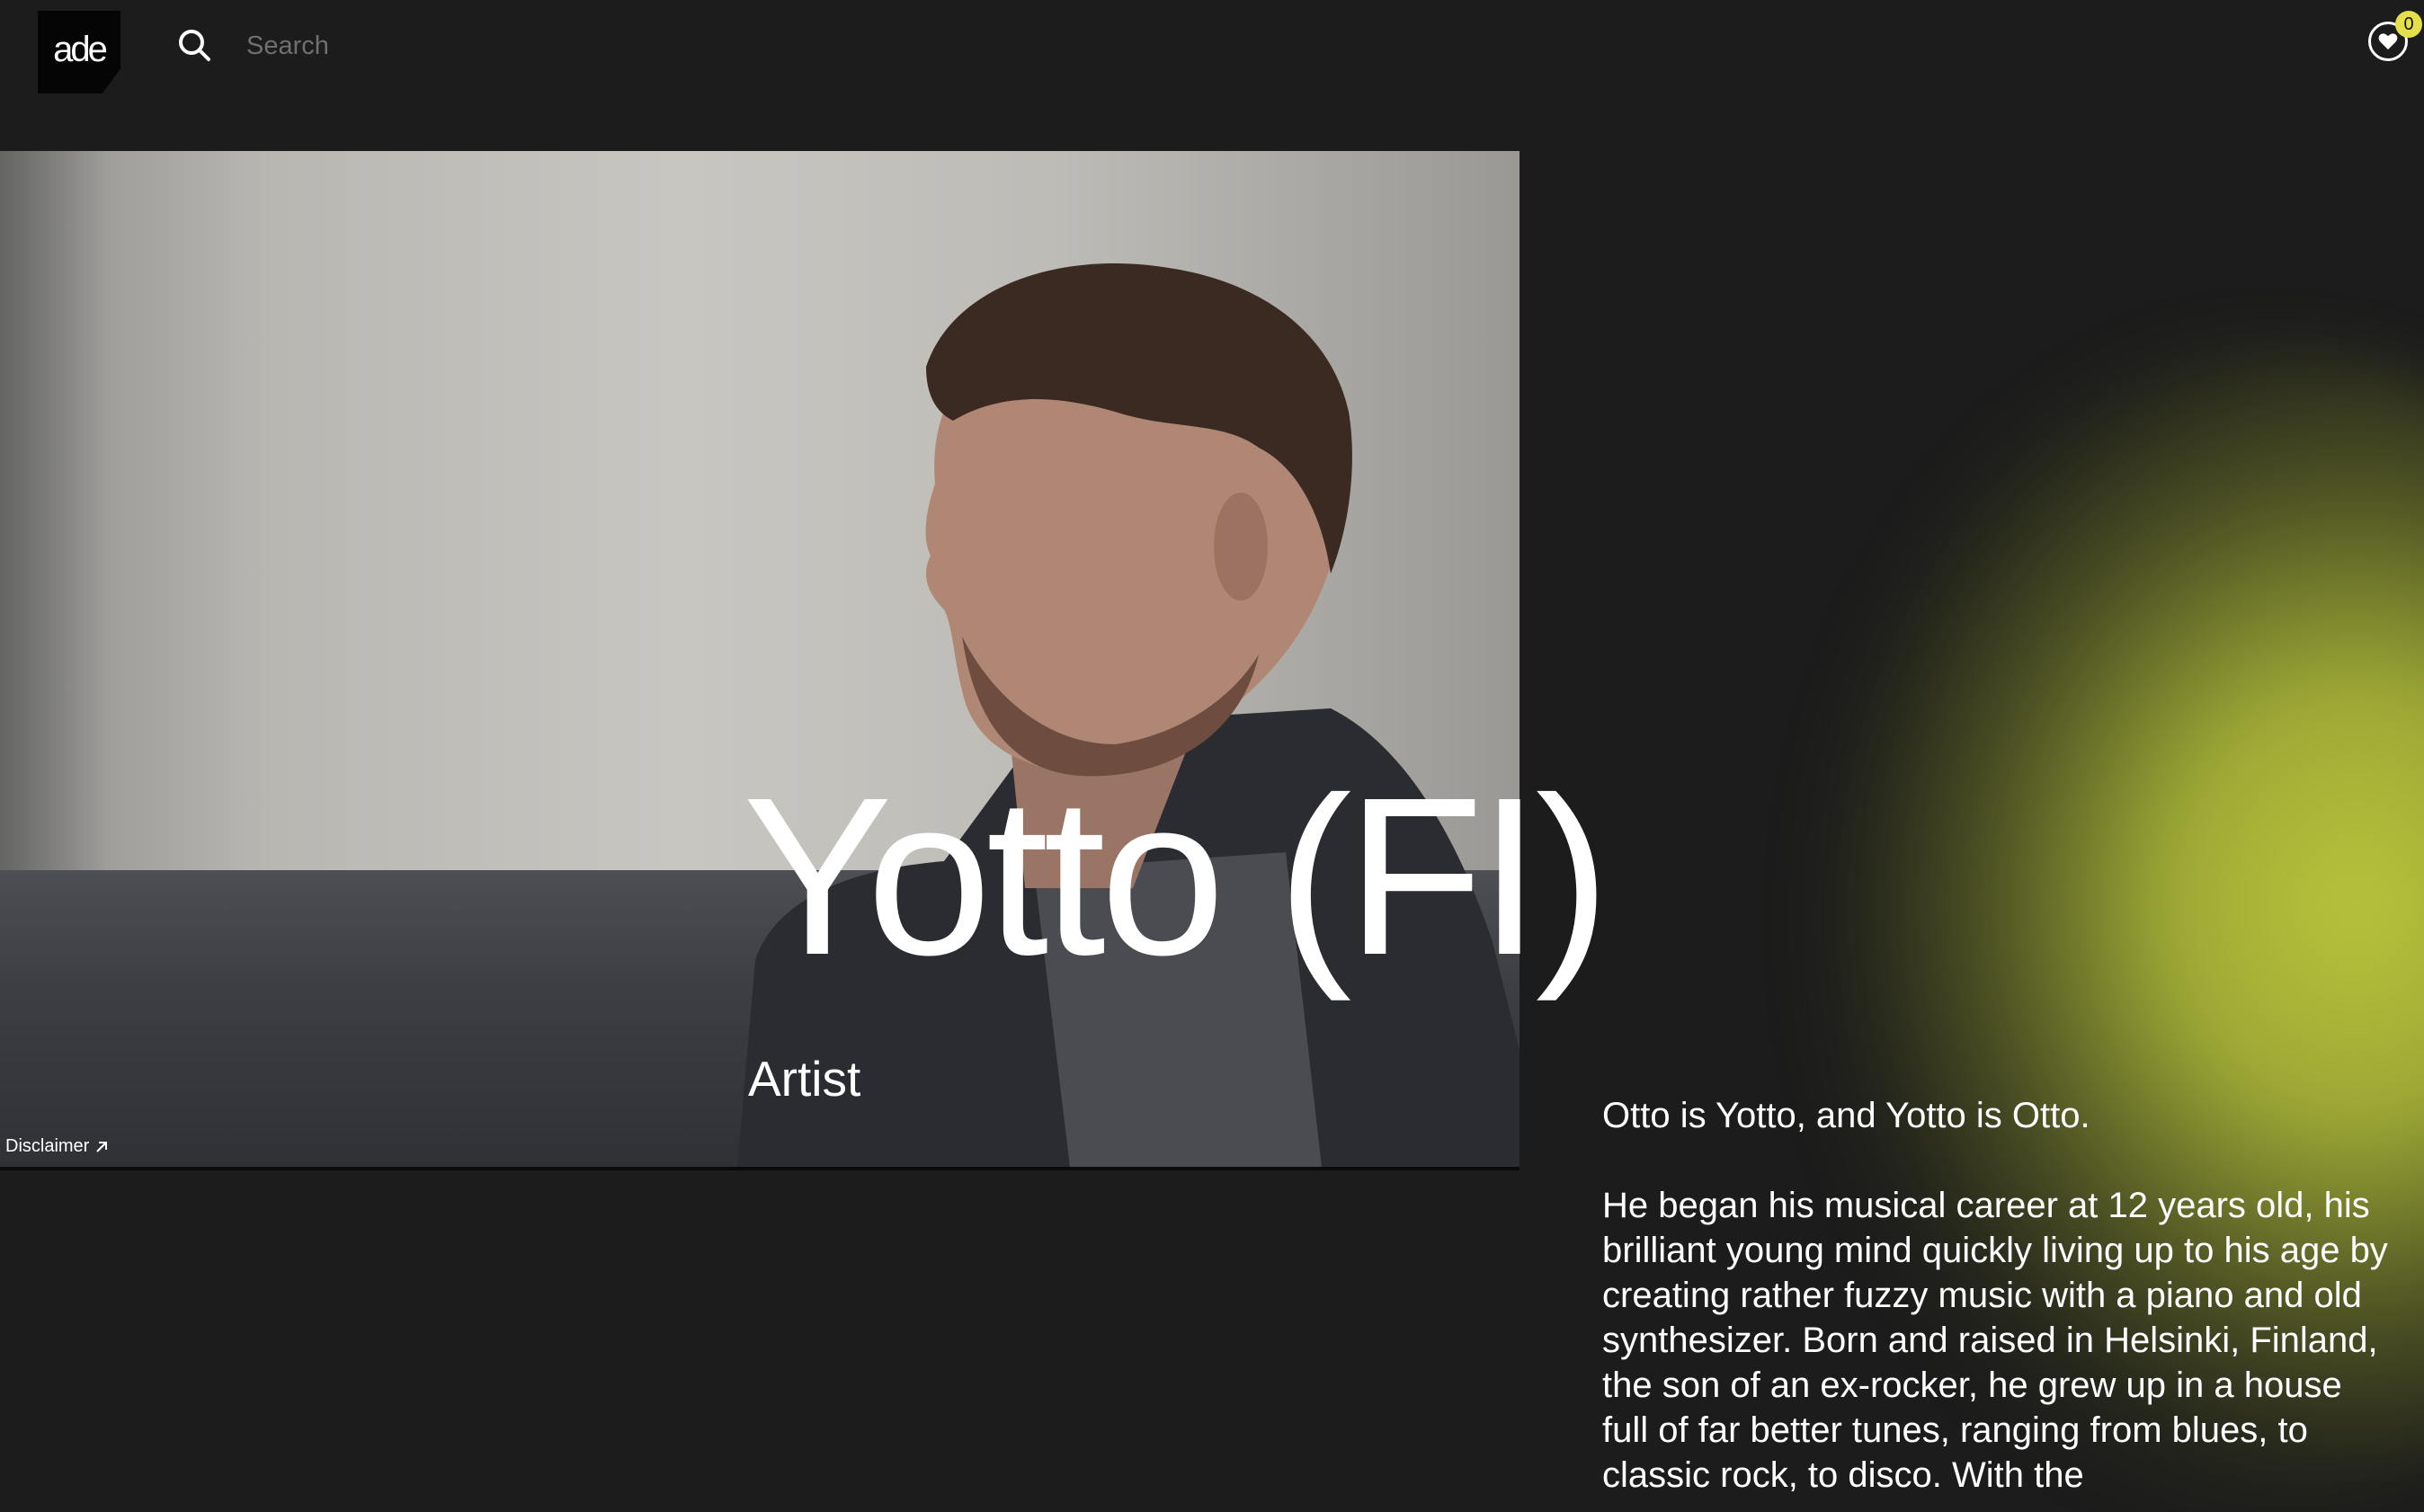 Image resolution: width=2424 pixels, height=1512 pixels. Describe the element at coordinates (651, 45) in the screenshot. I see `search-input` at that location.